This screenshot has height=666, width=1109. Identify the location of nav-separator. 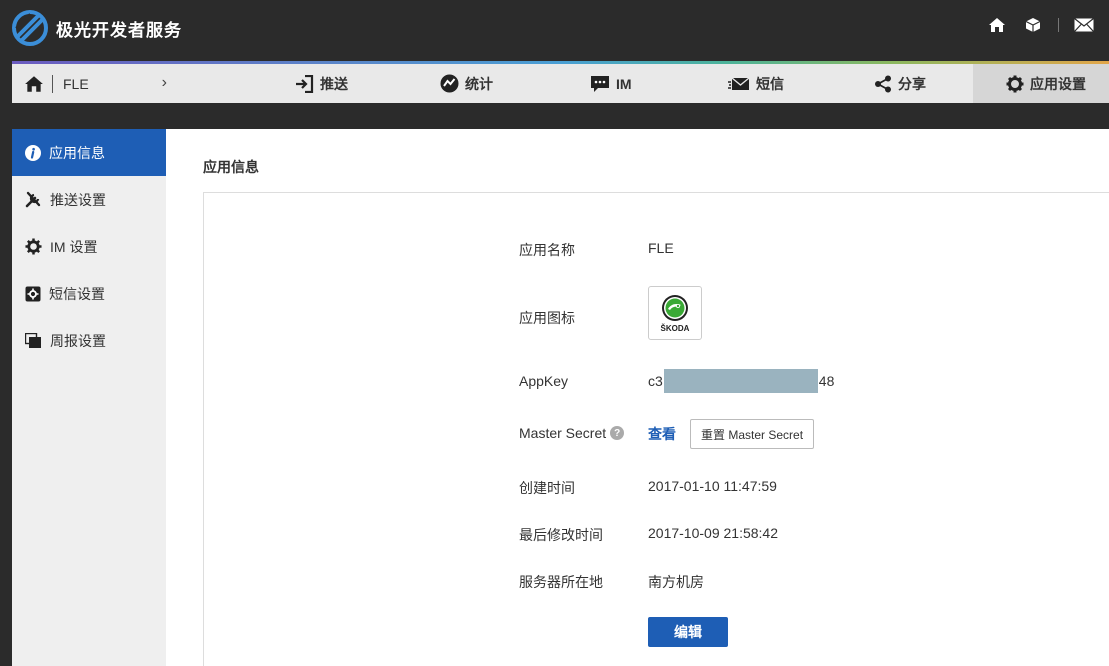
(52, 83).